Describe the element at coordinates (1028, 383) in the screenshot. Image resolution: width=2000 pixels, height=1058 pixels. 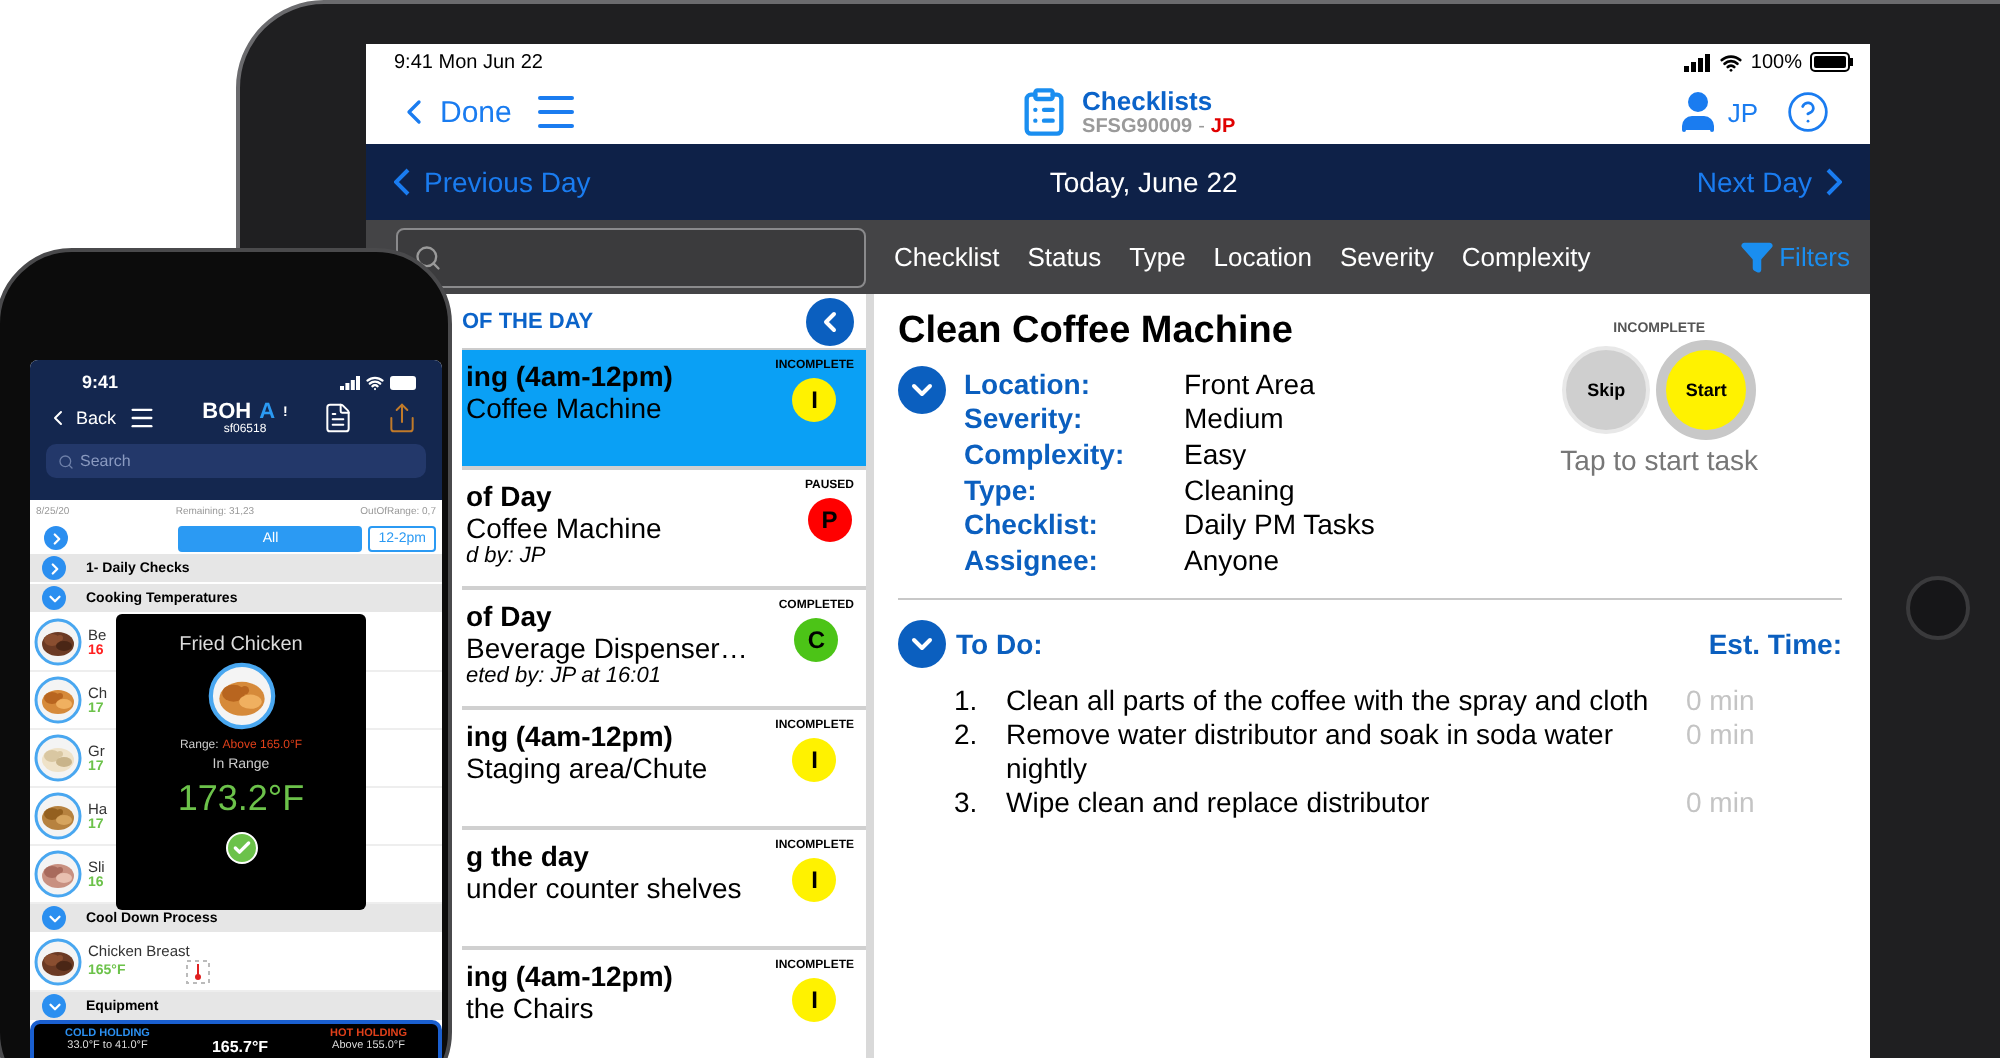
I see `field-label: Location:` at that location.